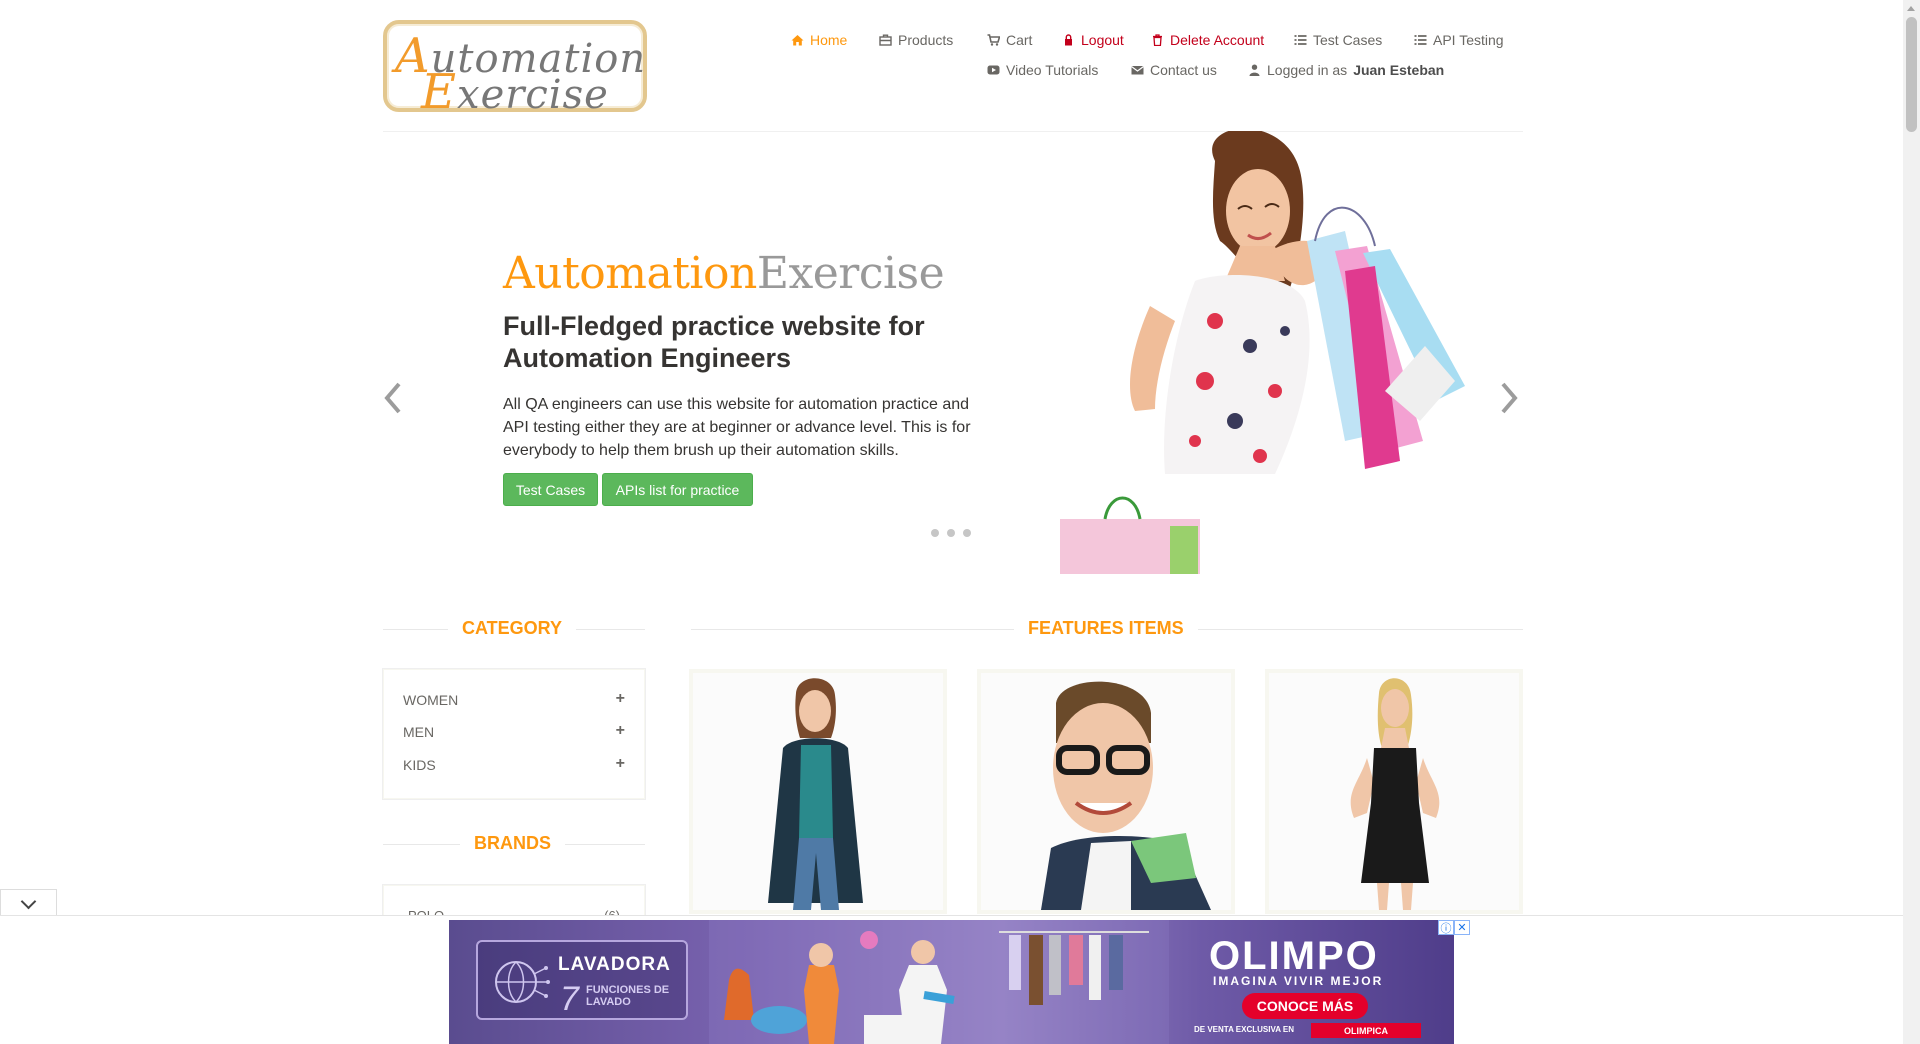 Image resolution: width=1920 pixels, height=1044 pixels. What do you see at coordinates (1307, 70) in the screenshot?
I see `logged-in-prefix: Logged in as` at bounding box center [1307, 70].